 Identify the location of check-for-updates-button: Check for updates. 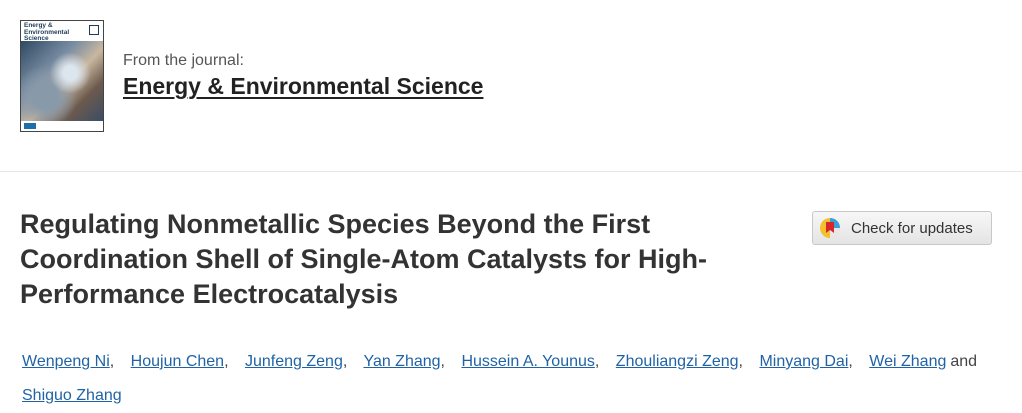
(902, 228).